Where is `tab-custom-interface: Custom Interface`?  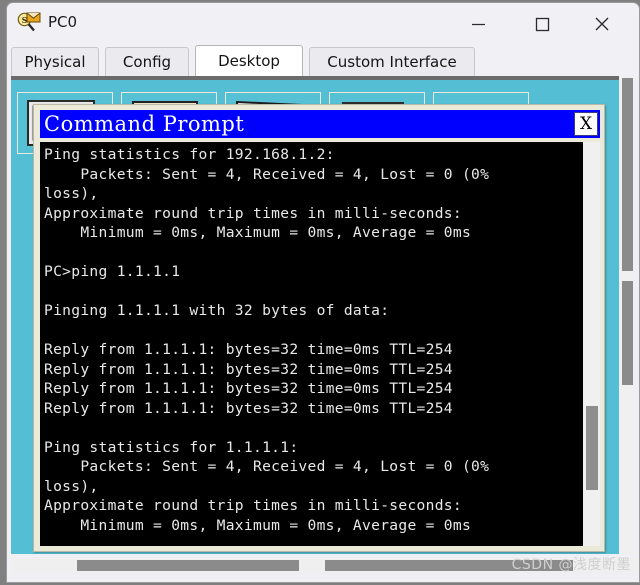 tab-custom-interface: Custom Interface is located at coordinates (392, 61).